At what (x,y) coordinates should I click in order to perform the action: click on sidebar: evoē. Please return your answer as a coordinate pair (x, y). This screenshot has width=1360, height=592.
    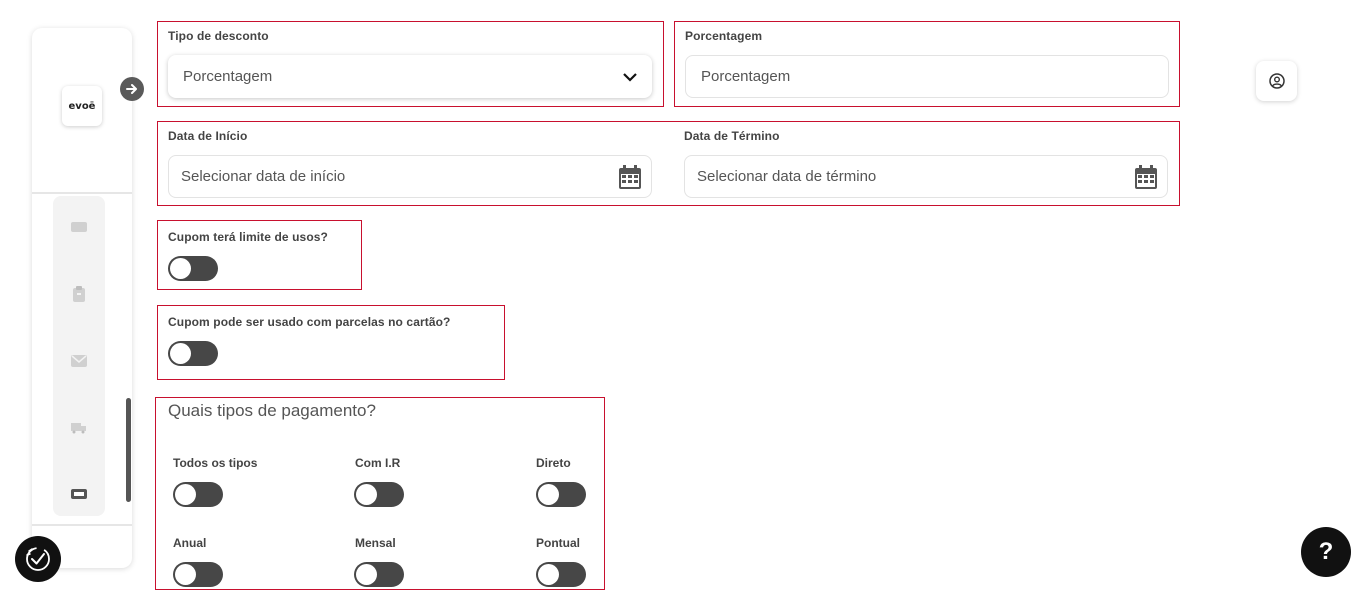
    Looking at the image, I should click on (82, 298).